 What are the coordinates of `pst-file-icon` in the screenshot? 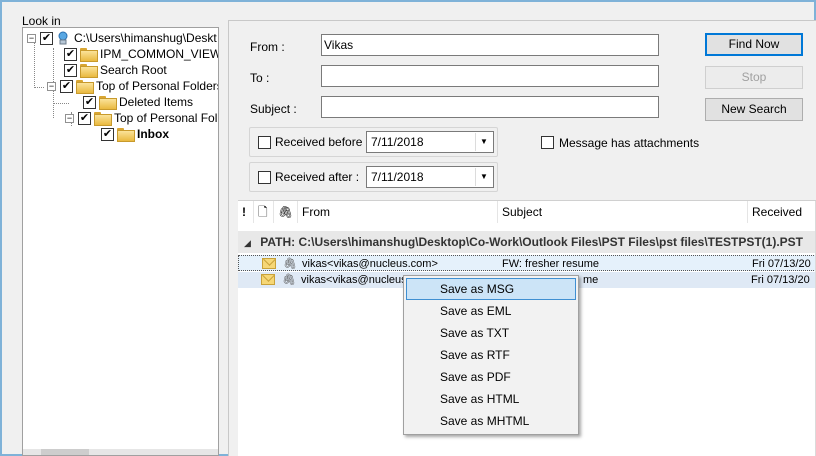 It's located at (63, 38).